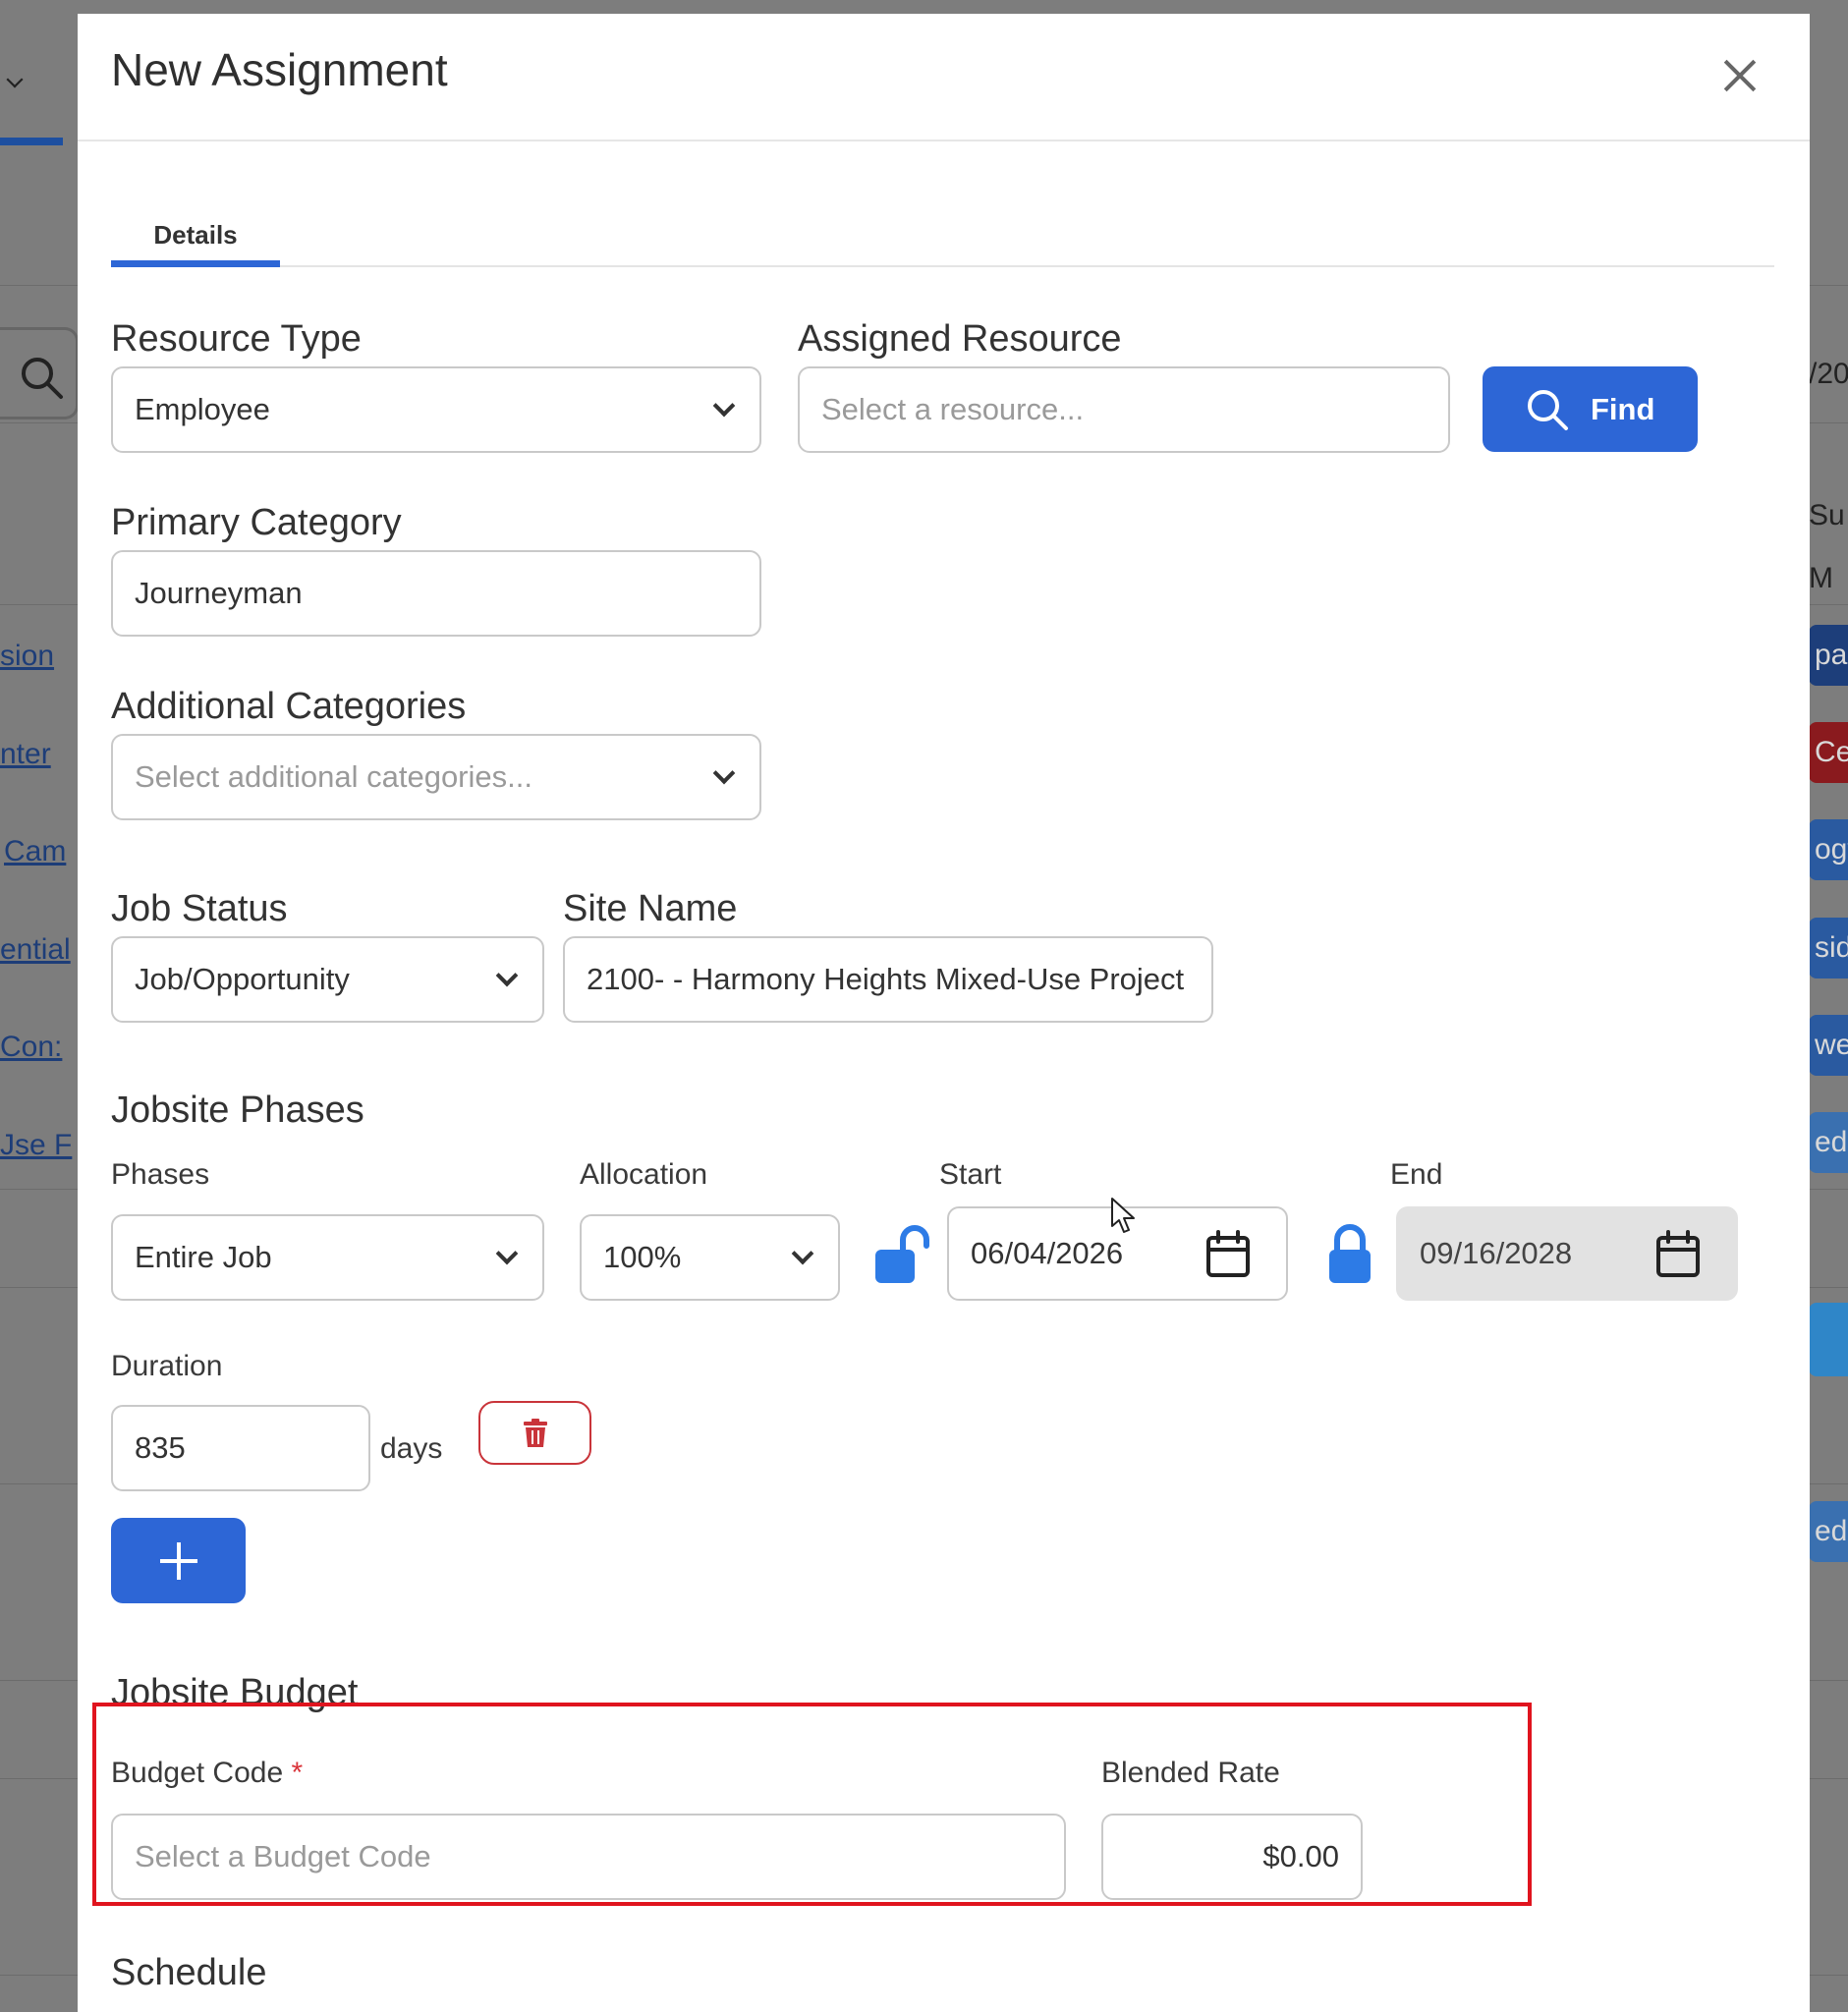  Describe the element at coordinates (327, 1257) in the screenshot. I see `phases-select: Entire Job` at that location.